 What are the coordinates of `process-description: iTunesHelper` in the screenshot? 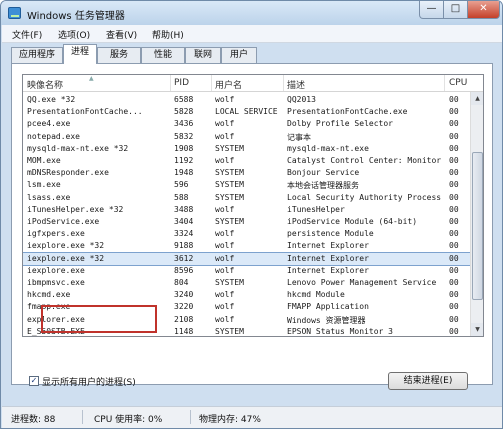 It's located at (316, 209).